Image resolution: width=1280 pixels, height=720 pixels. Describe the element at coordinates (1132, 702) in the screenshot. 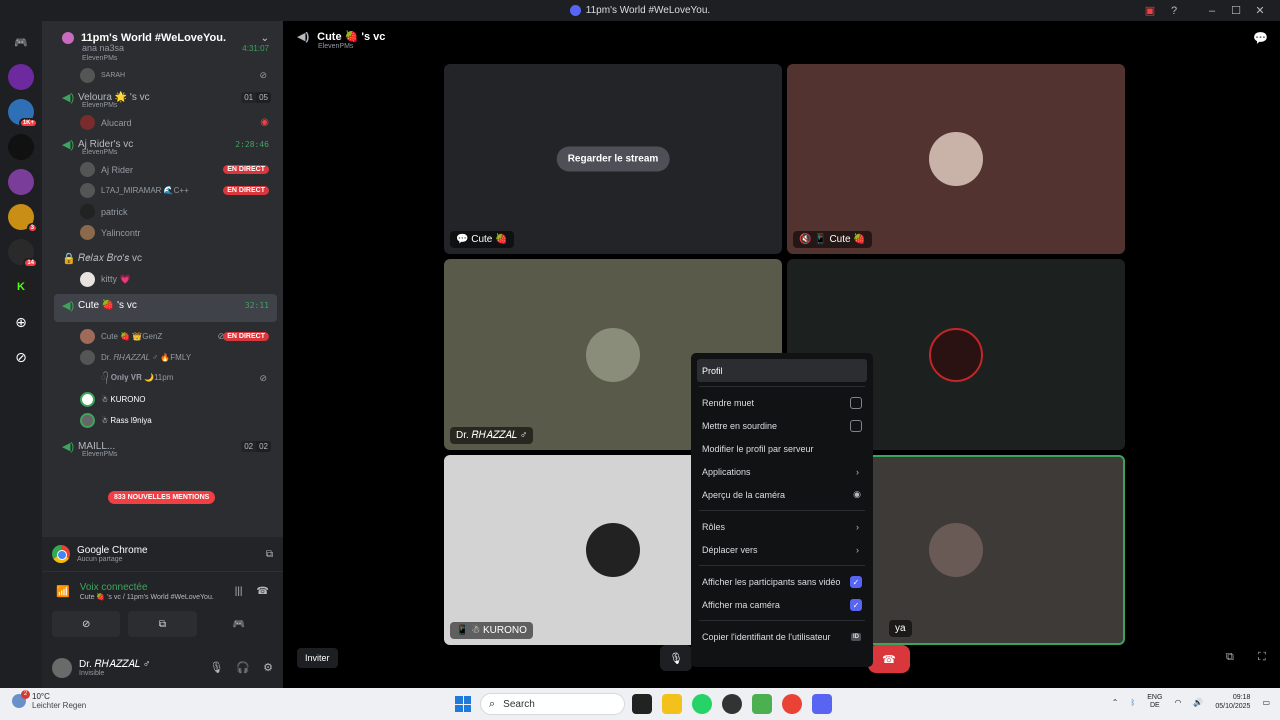

I see `bluetooth-icon: ᛒ` at that location.